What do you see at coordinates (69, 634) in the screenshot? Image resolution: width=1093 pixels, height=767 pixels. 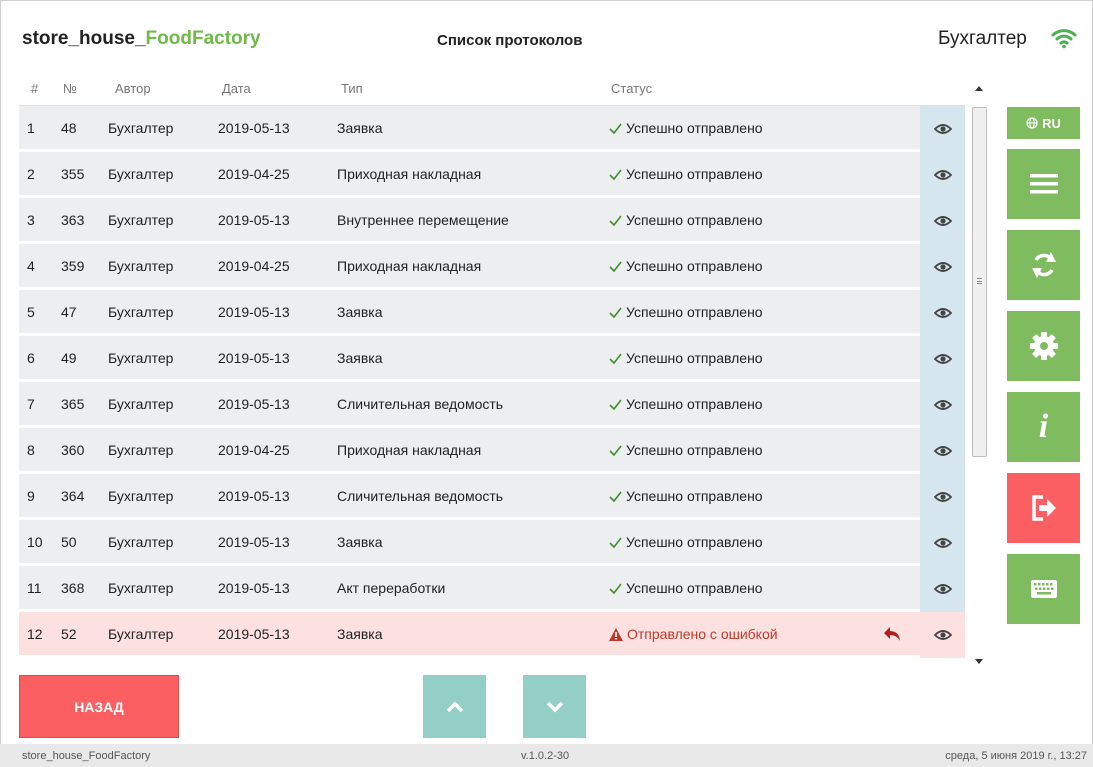 I see `row-number: 52` at bounding box center [69, 634].